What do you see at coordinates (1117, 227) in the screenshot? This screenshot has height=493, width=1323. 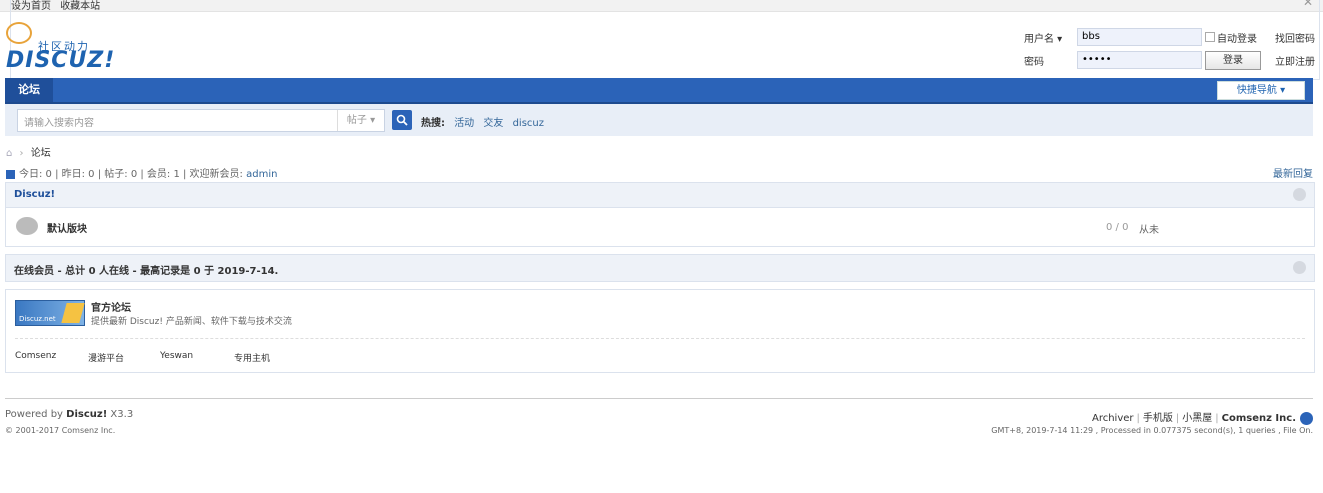 I see `forum-counts: 0 / 0` at bounding box center [1117, 227].